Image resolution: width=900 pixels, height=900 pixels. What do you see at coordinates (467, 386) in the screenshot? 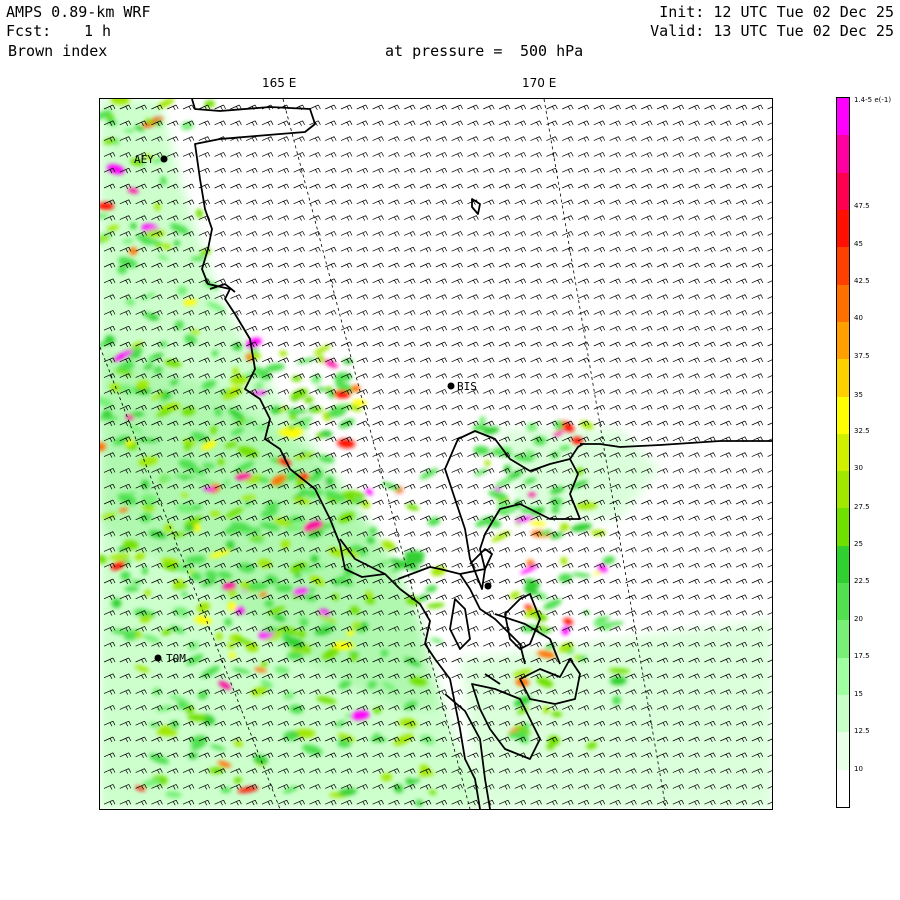
I see `station-bis-label: BIS` at bounding box center [467, 386].